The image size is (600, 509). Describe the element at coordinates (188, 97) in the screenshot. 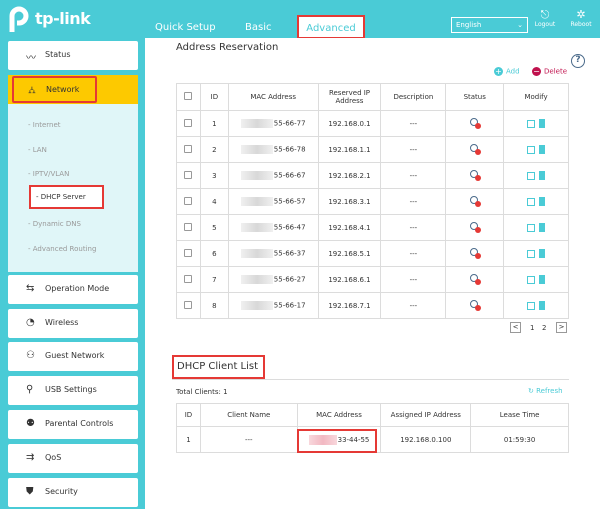

I see `select-all-checkbox` at that location.